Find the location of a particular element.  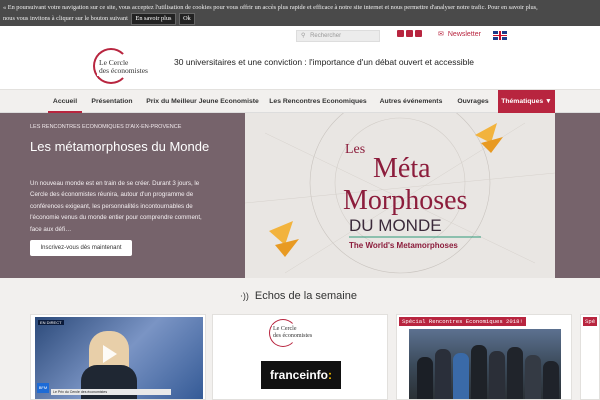

twitter-icon is located at coordinates (418, 33).